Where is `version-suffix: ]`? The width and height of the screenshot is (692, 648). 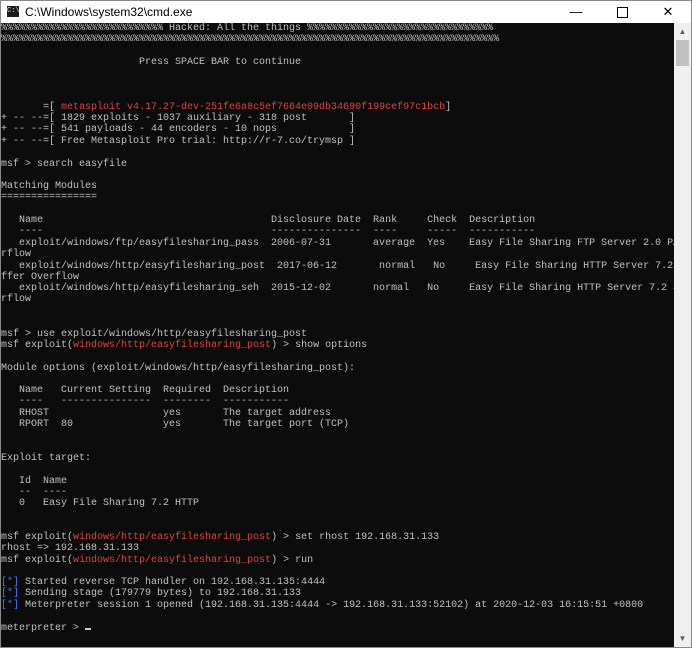 version-suffix: ] is located at coordinates (448, 107).